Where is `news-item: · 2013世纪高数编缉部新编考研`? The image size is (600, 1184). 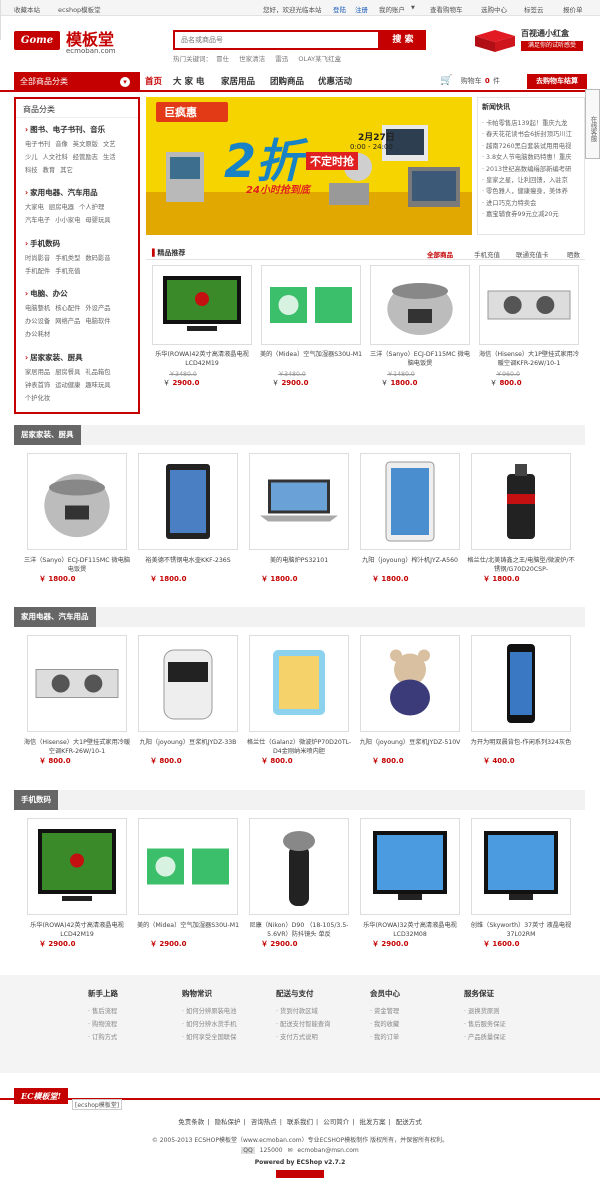 news-item: · 2013世纪高数编缉部新编考研 is located at coordinates (533, 169).